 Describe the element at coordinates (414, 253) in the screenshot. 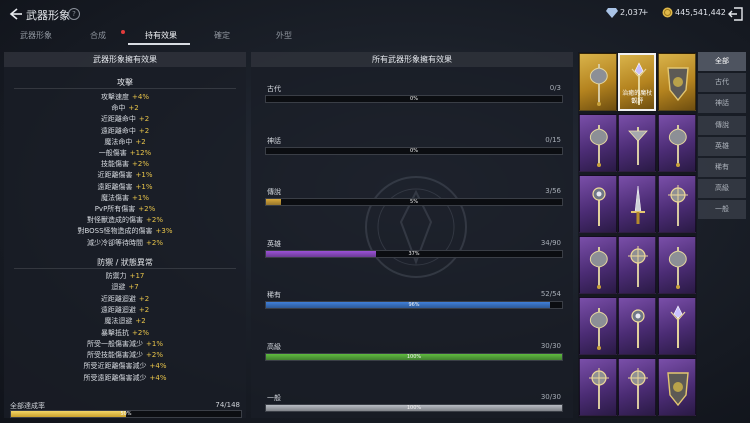

I see `rarity-progress-bar: 37%` at that location.